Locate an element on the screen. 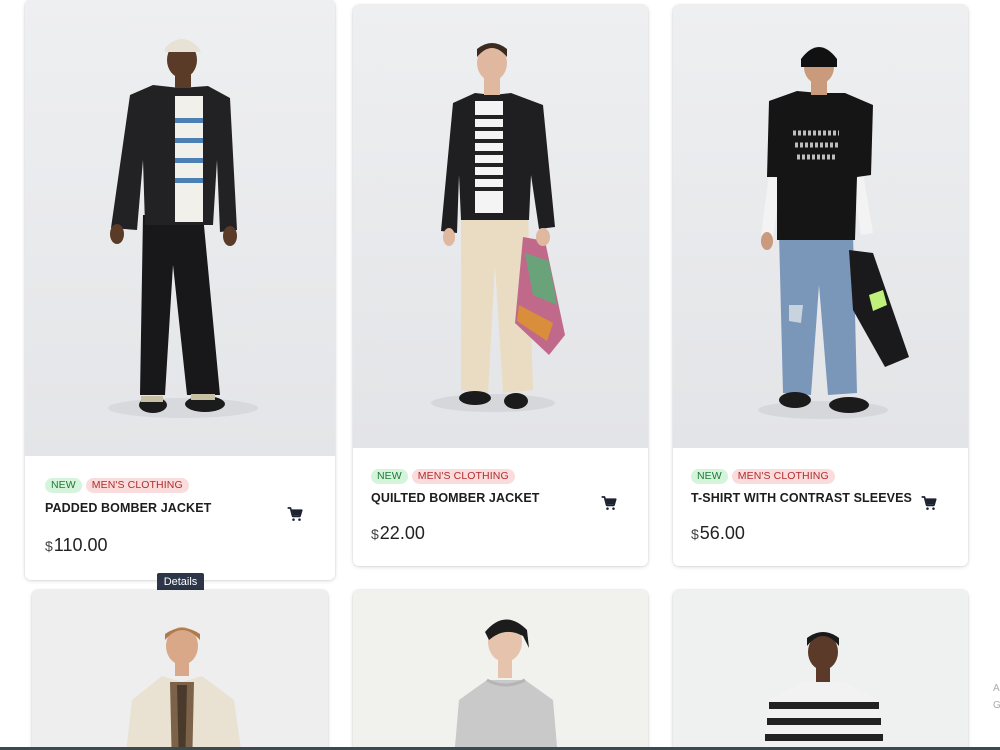 This screenshot has width=1000, height=750. edge-text-line-1: A is located at coordinates (996, 688).